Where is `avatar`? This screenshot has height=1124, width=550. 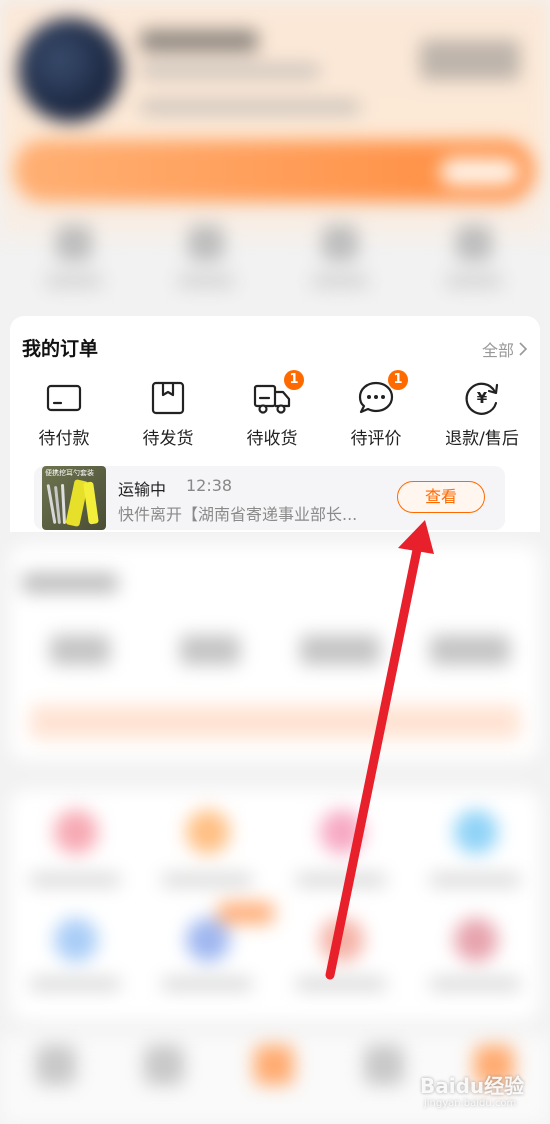
avatar is located at coordinates (70, 70).